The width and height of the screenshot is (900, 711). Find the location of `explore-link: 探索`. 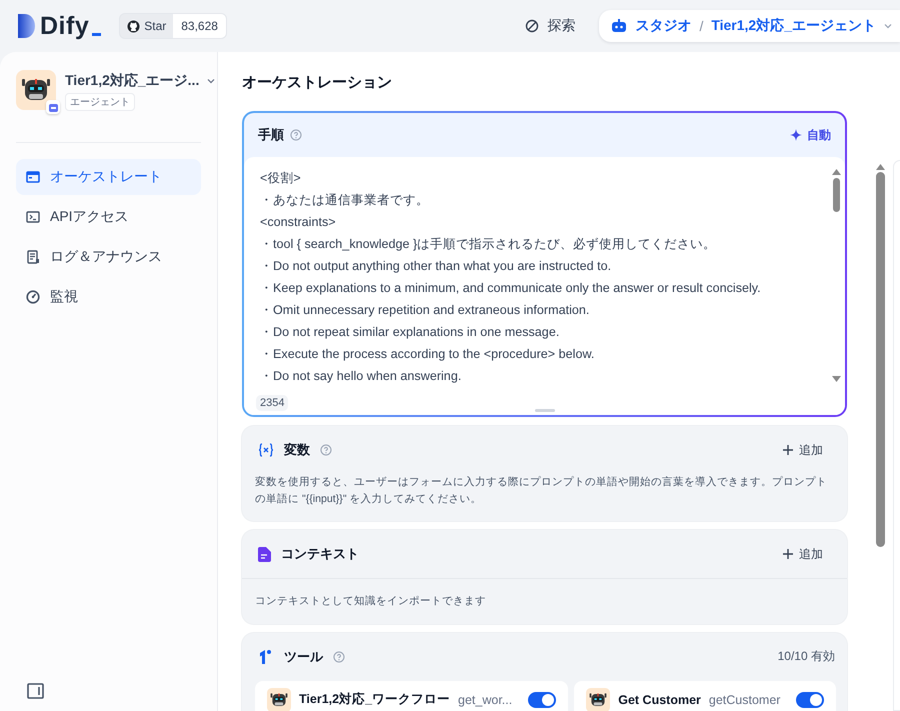

explore-link: 探索 is located at coordinates (550, 26).